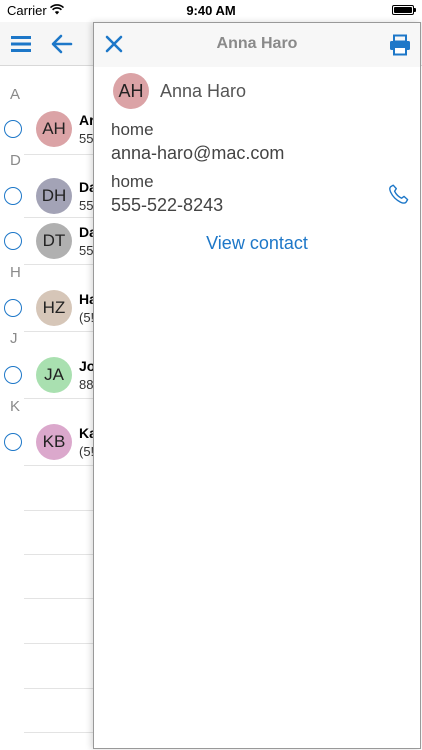 The width and height of the screenshot is (422, 750). I want to click on avatar: AH, so click(54, 129).